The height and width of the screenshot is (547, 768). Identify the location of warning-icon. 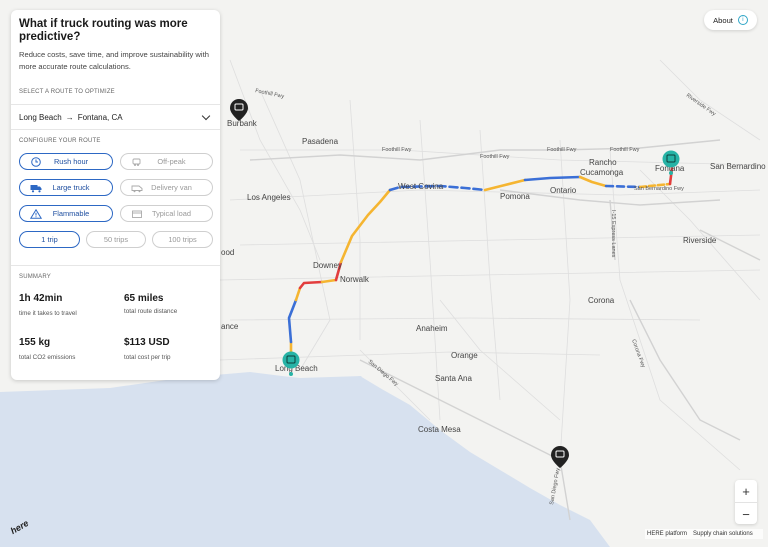
(36, 214).